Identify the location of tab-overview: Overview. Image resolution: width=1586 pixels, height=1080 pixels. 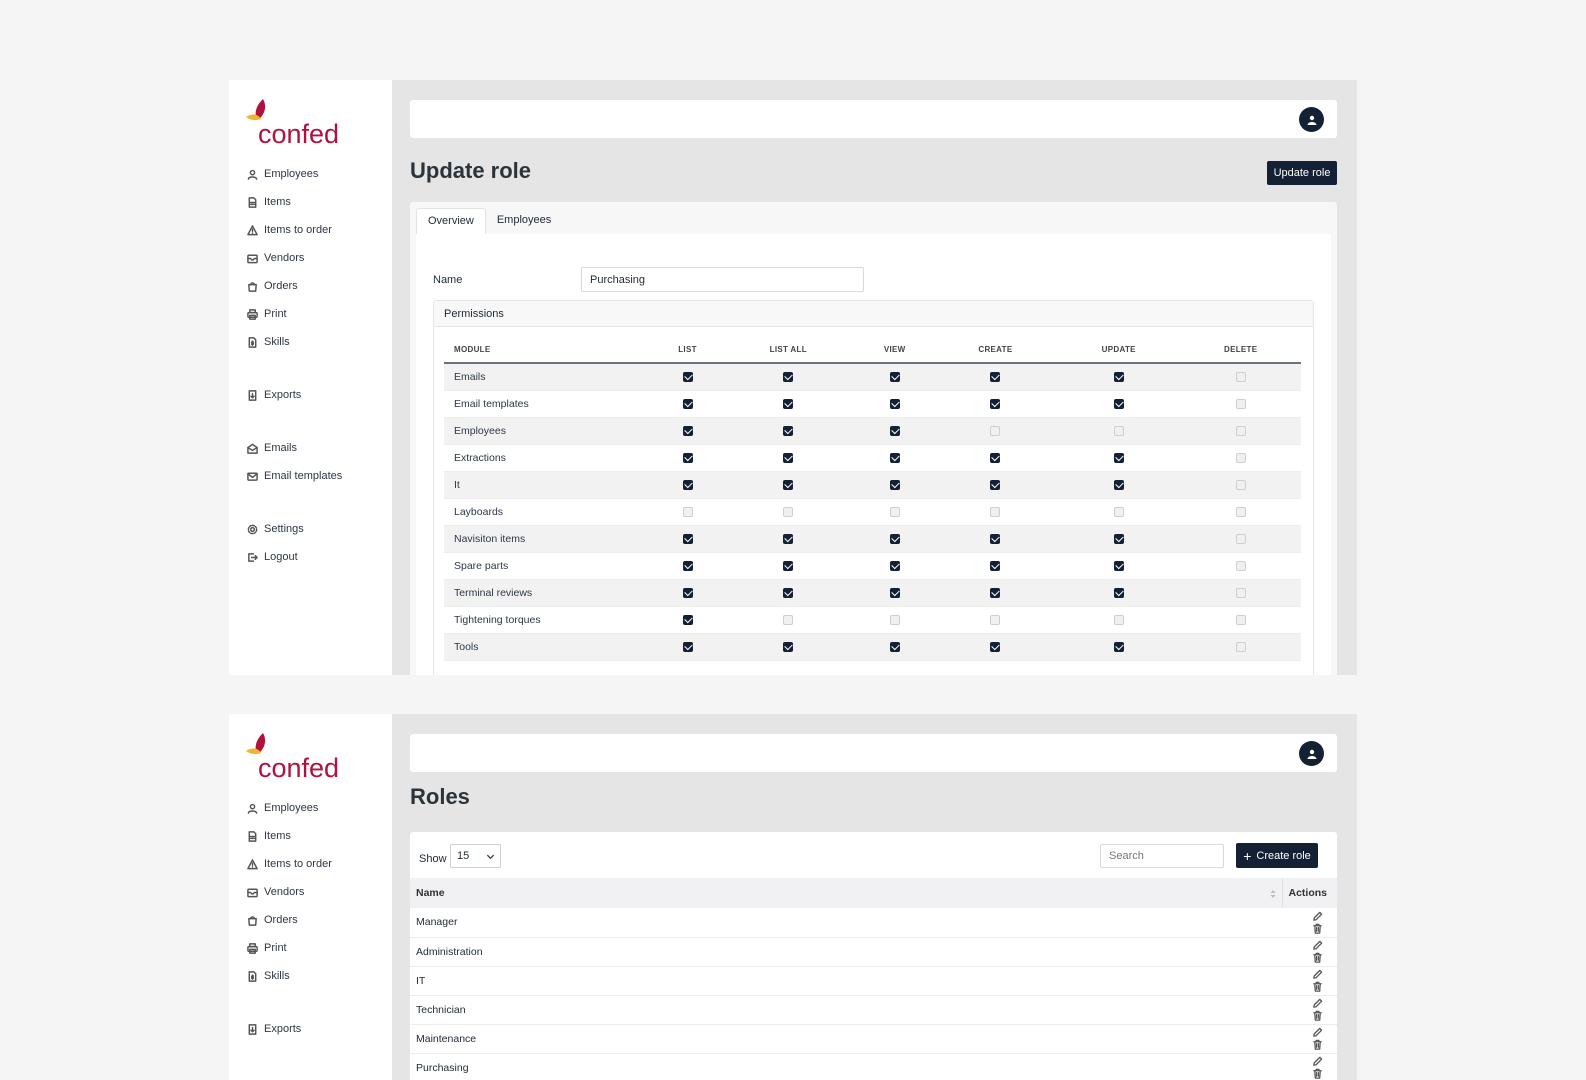
(451, 221).